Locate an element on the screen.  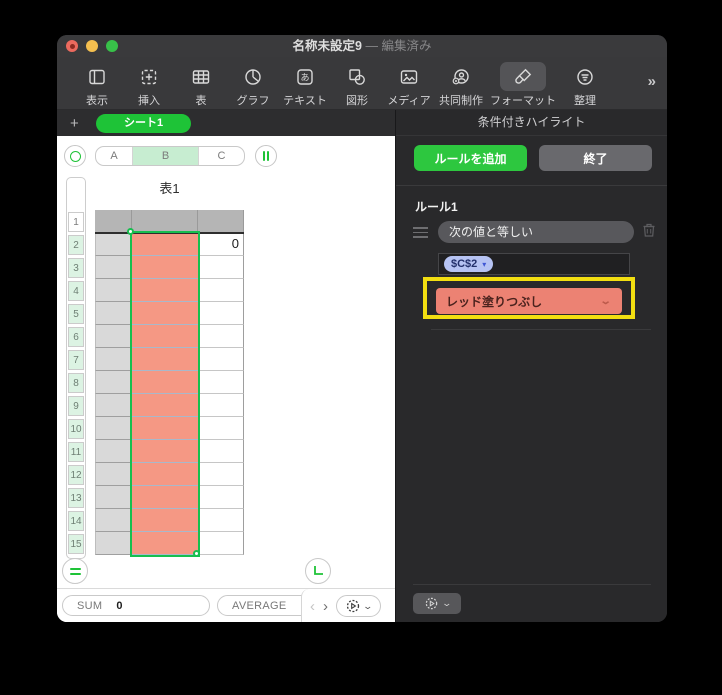
toolbar-item-media: メディア is located at coordinates (409, 85).